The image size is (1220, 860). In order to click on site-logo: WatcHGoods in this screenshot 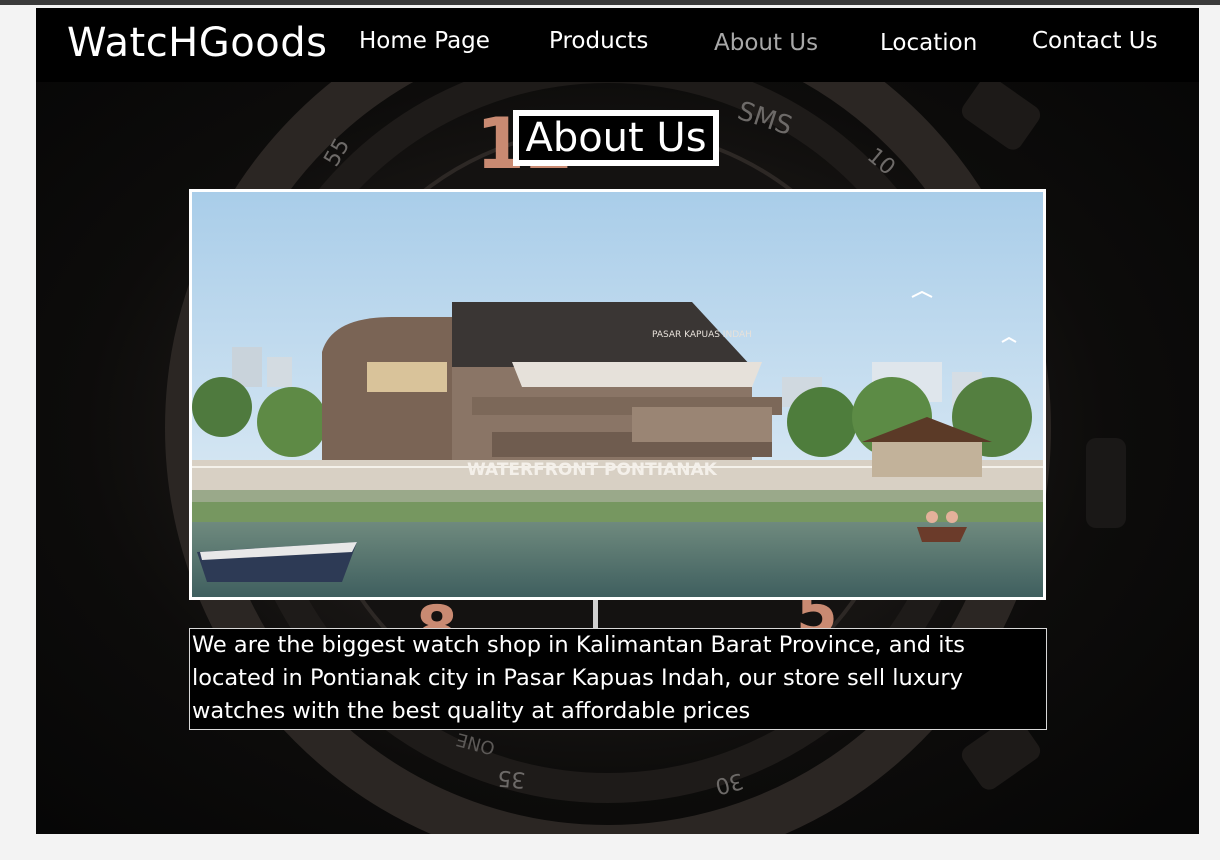, I will do `click(197, 43)`.